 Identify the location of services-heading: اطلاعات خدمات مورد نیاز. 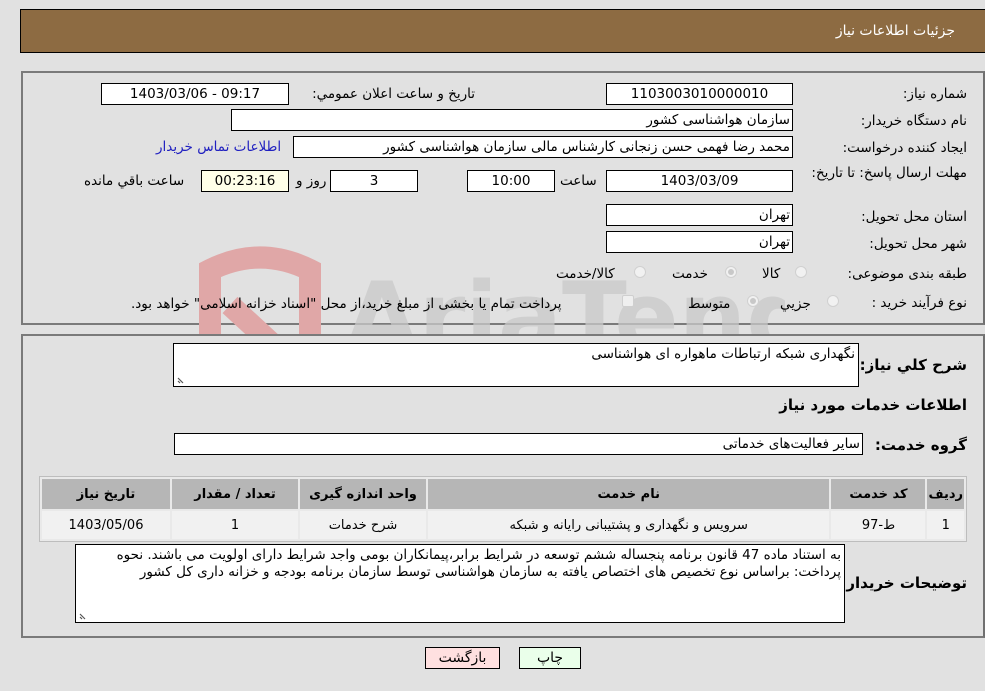
(873, 405).